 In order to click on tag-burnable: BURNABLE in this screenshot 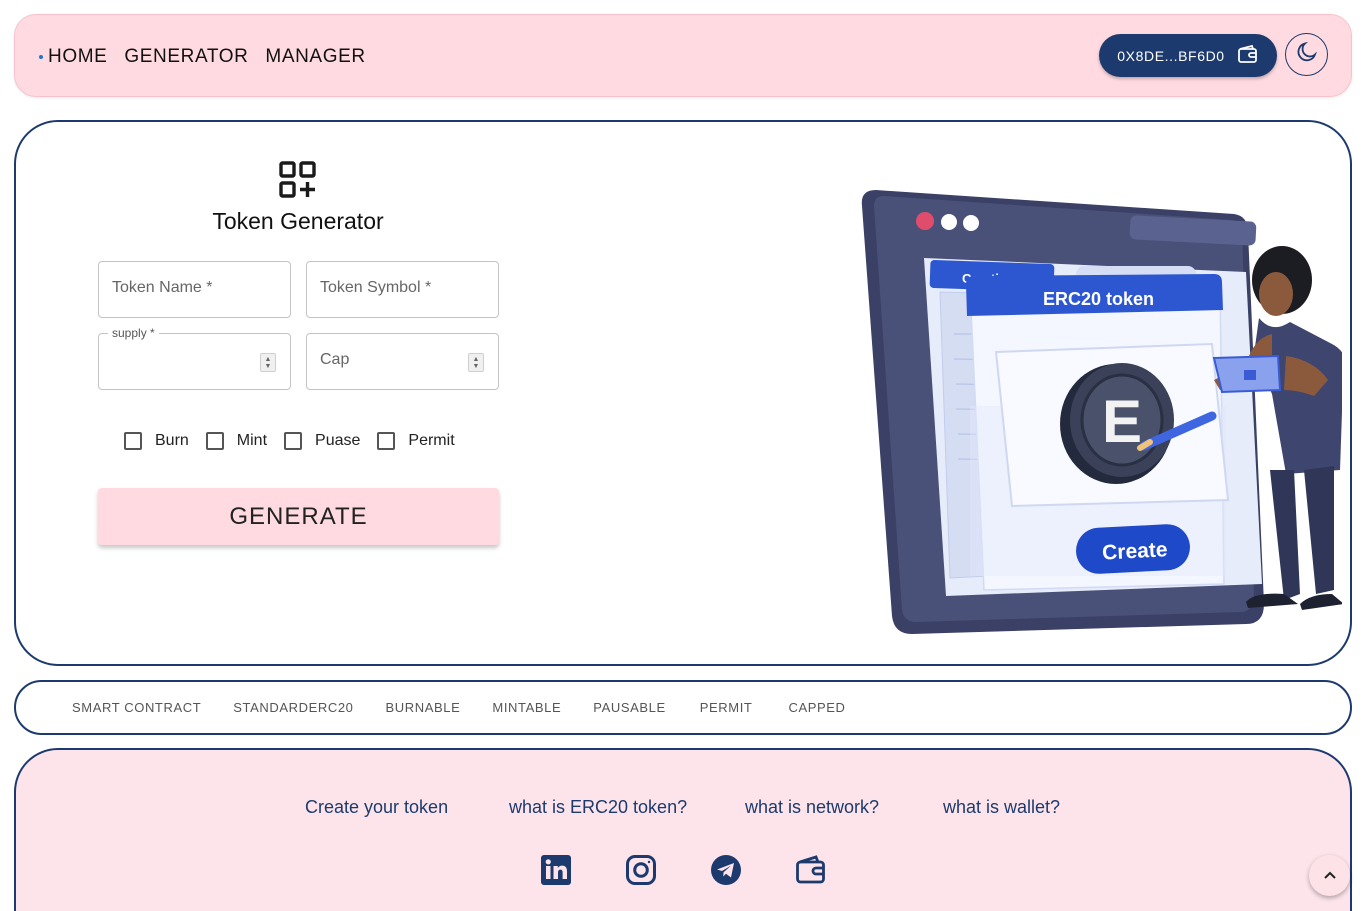, I will do `click(423, 707)`.